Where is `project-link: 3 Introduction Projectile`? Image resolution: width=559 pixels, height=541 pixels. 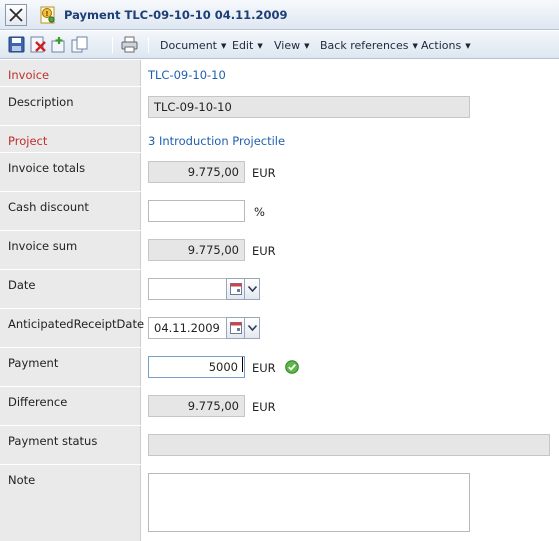 project-link: 3 Introduction Projectile is located at coordinates (216, 141).